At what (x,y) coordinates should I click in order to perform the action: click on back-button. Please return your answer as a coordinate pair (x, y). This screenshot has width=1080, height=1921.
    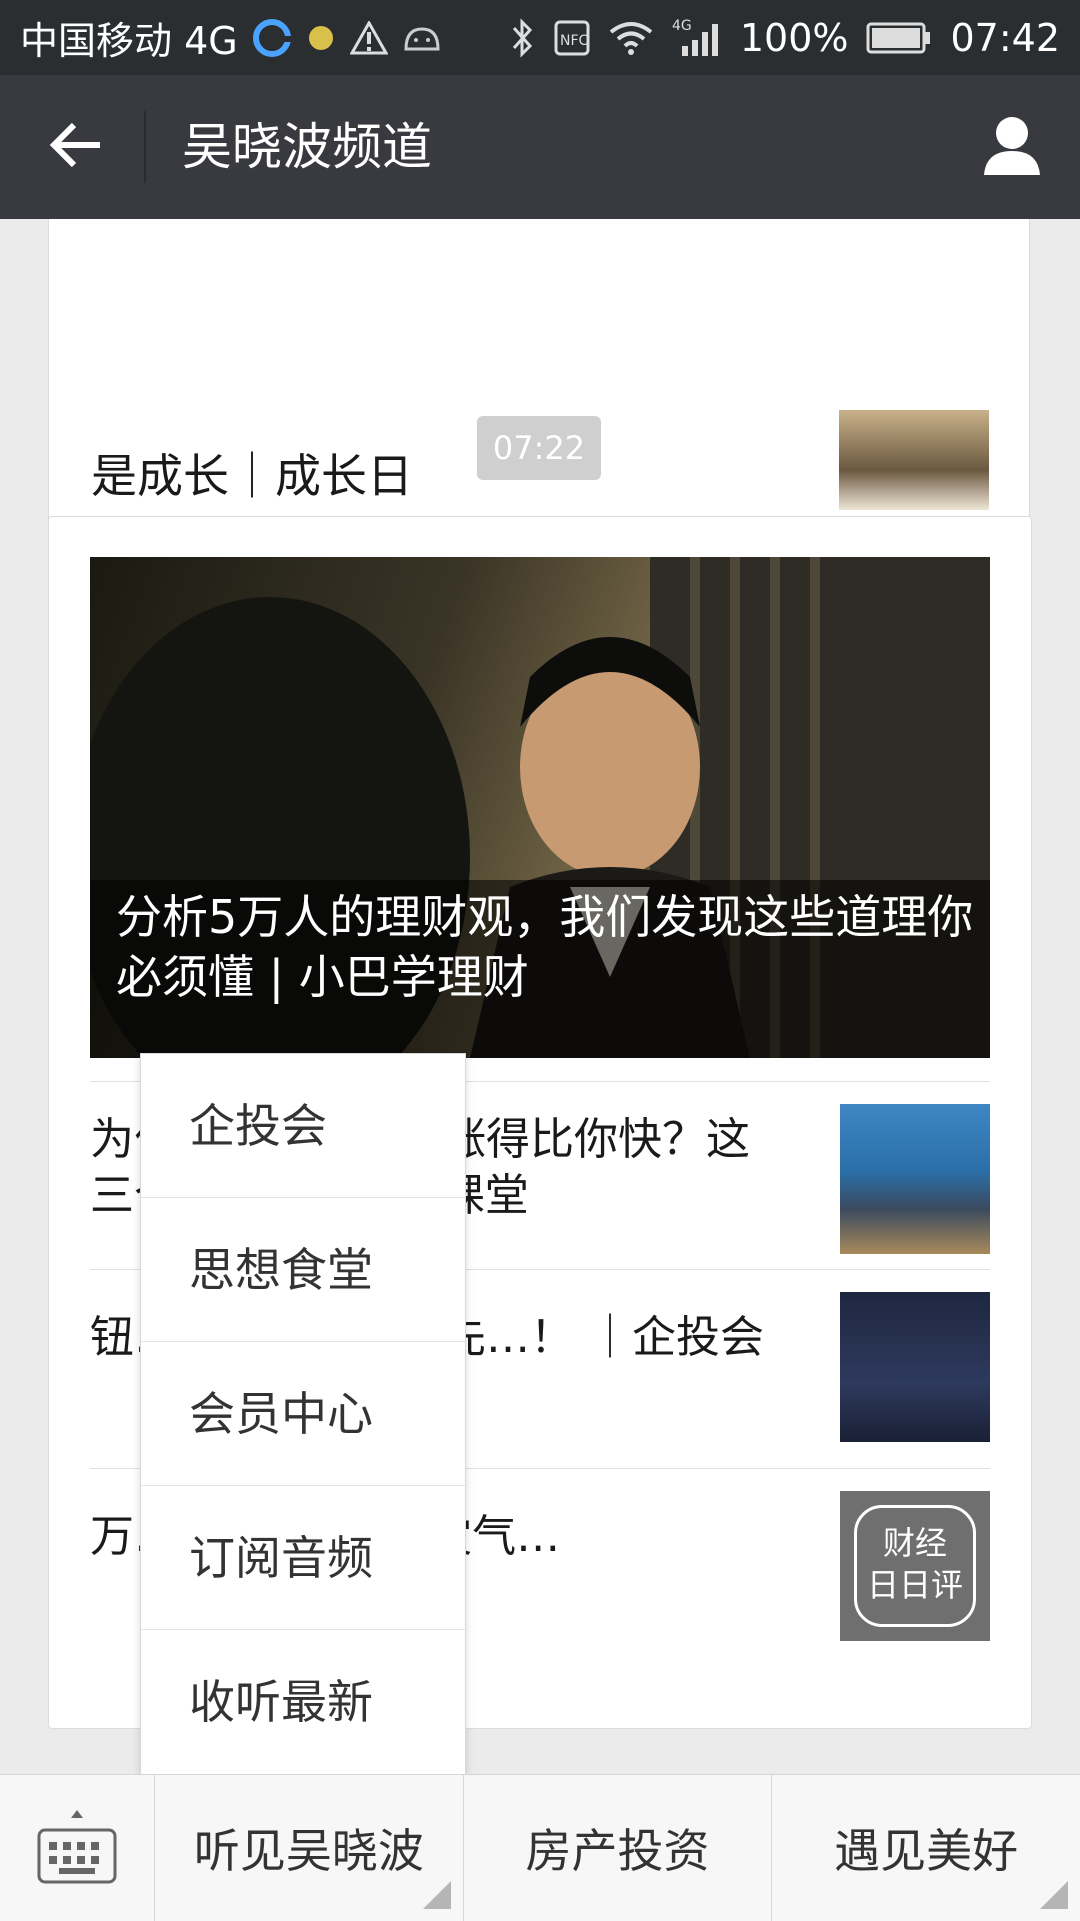
    Looking at the image, I should click on (76, 147).